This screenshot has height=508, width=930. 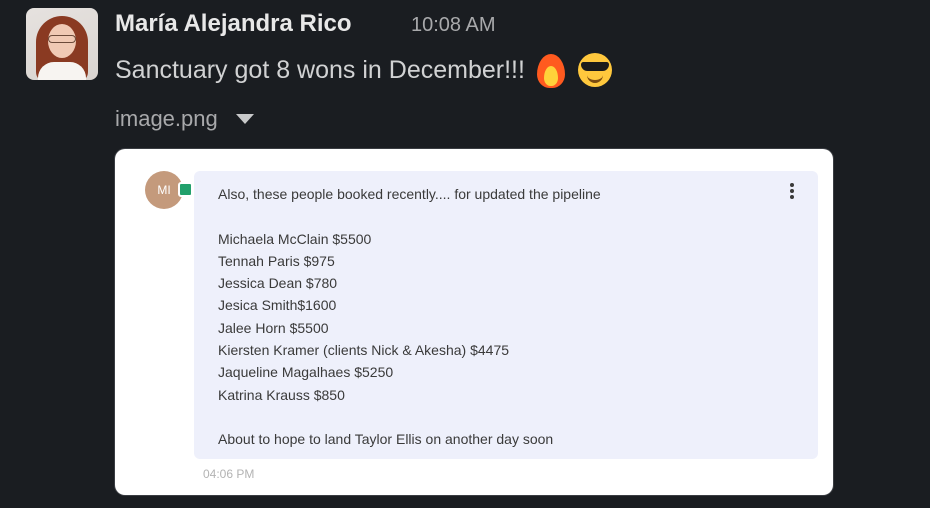 I want to click on preview-avatar-initials: MI, so click(x=164, y=190).